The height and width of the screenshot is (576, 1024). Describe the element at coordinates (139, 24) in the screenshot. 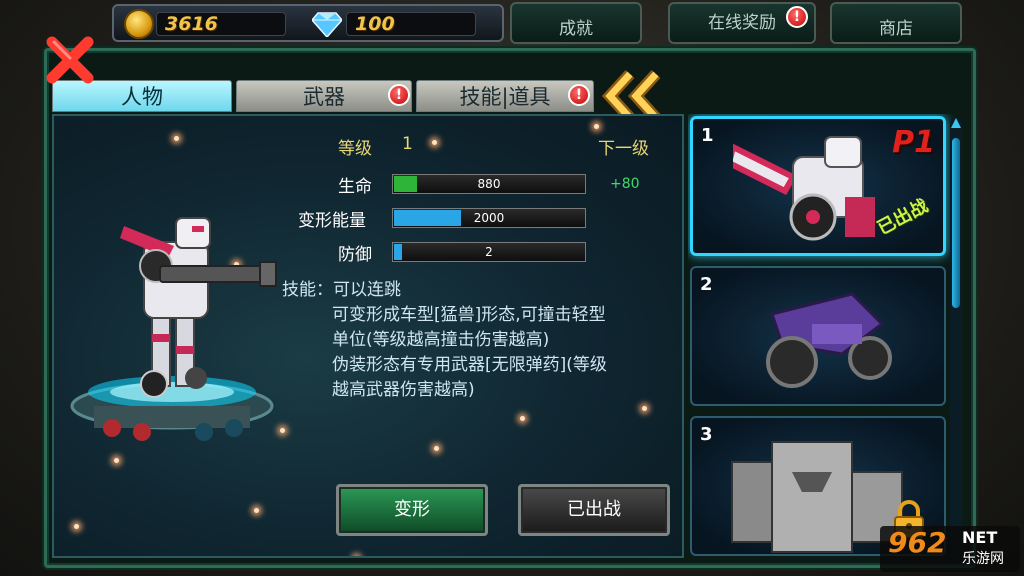

I see `coin-icon` at that location.